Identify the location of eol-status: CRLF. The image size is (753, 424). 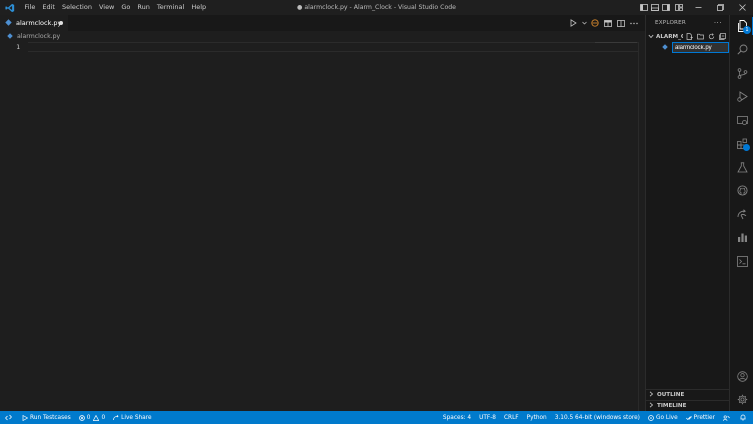
(511, 417).